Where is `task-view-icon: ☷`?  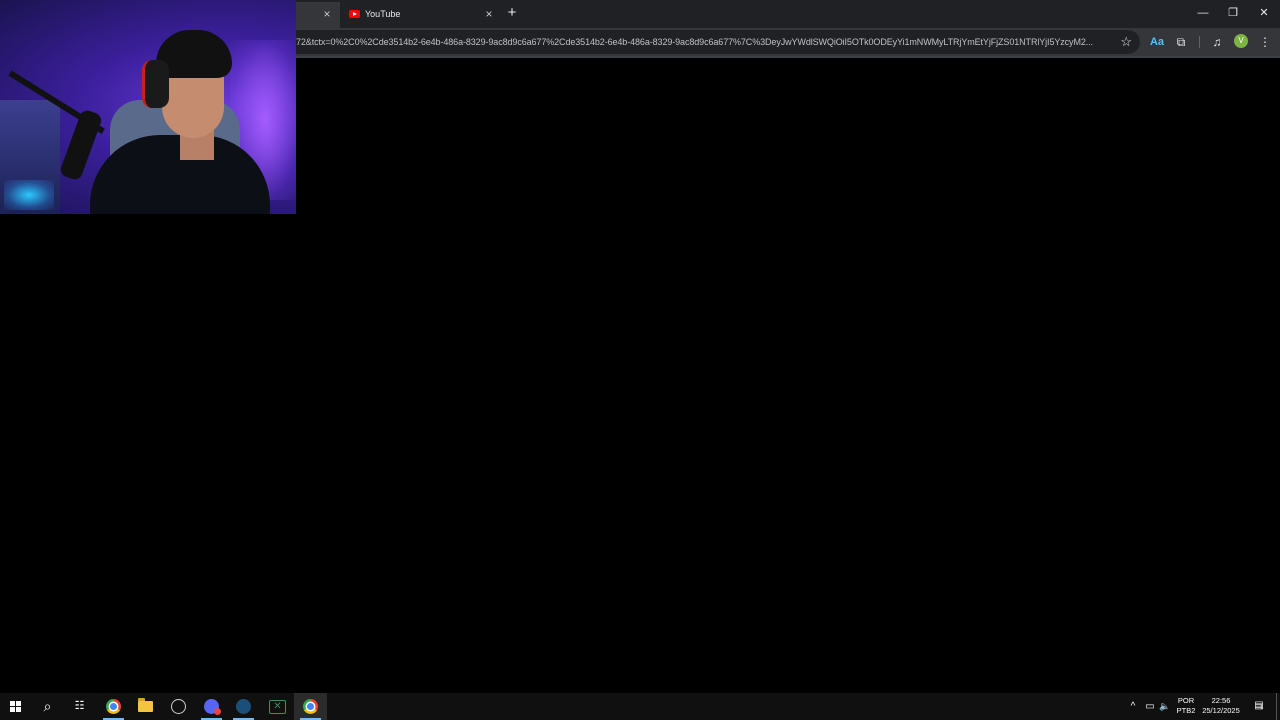 task-view-icon: ☷ is located at coordinates (79, 706).